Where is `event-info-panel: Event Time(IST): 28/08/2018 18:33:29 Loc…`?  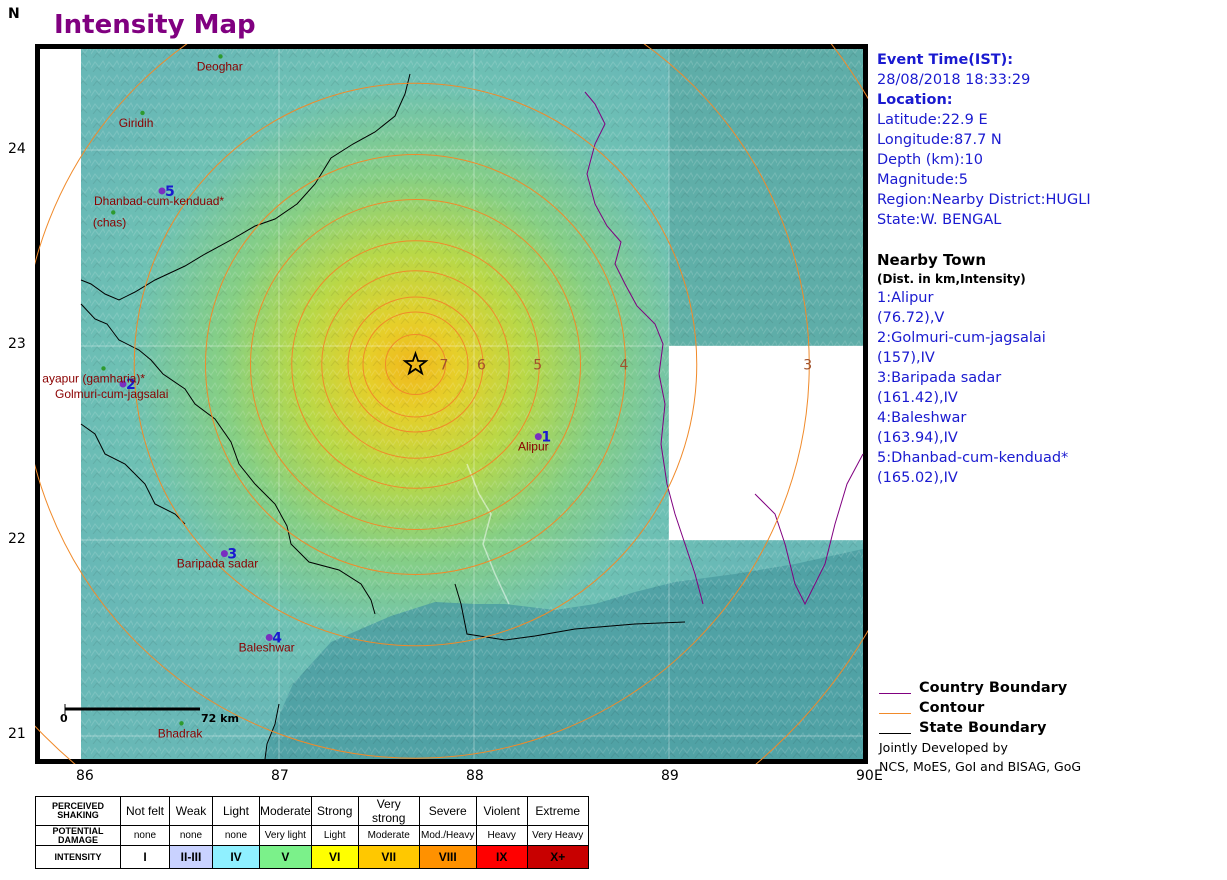
event-info-panel: Event Time(IST): 28/08/2018 18:33:29 Loc… is located at coordinates (1047, 140).